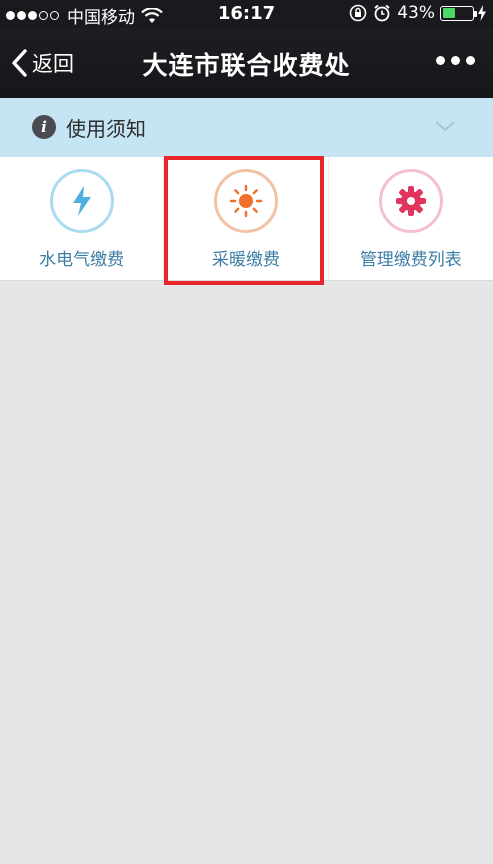 The width and height of the screenshot is (493, 864). I want to click on heating-icon-circle, so click(245, 201).